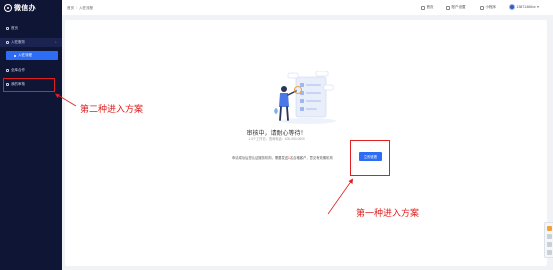  What do you see at coordinates (549, 236) in the screenshot?
I see `feedback-icon` at bounding box center [549, 236].